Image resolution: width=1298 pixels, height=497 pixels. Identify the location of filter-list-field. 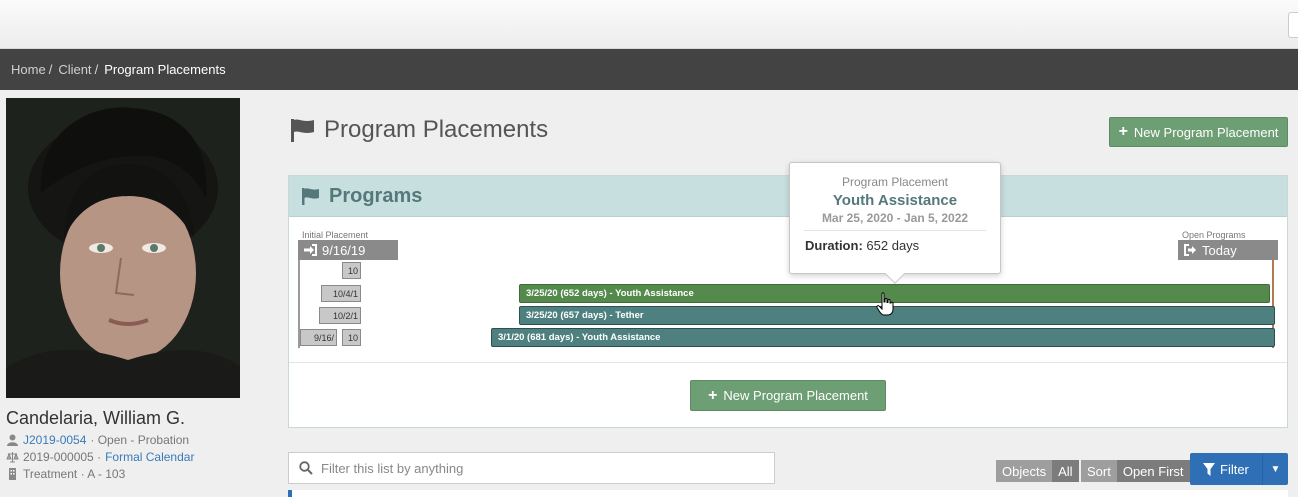
(531, 468).